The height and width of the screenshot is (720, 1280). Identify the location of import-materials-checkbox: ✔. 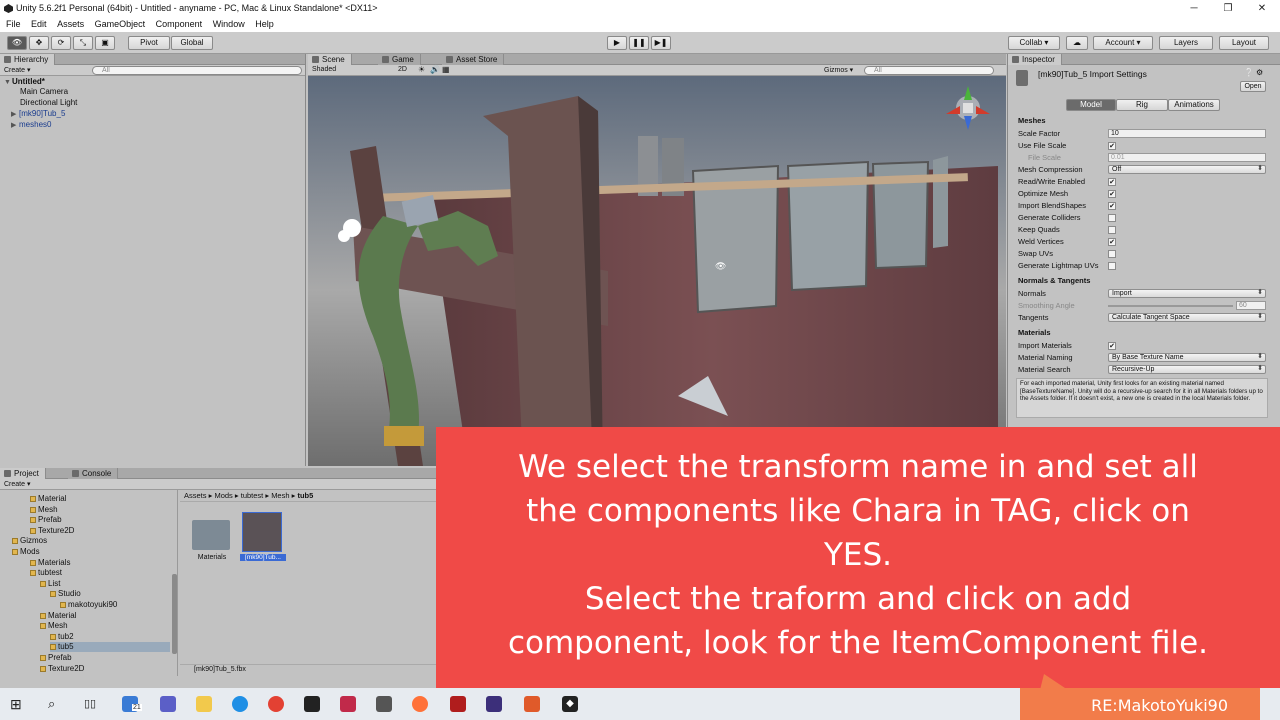
(1112, 346).